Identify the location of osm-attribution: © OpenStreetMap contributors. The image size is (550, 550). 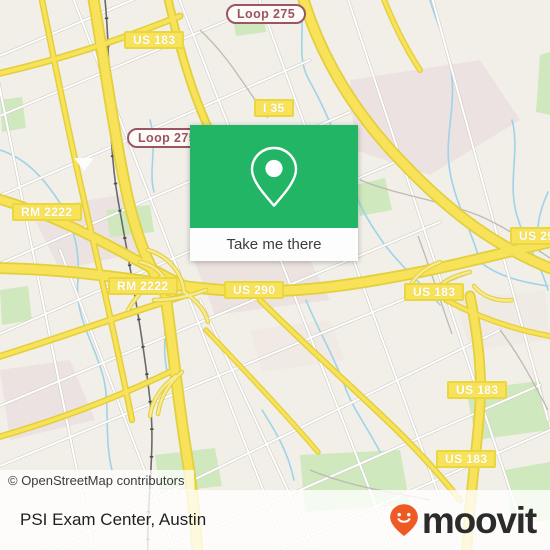
(97, 480).